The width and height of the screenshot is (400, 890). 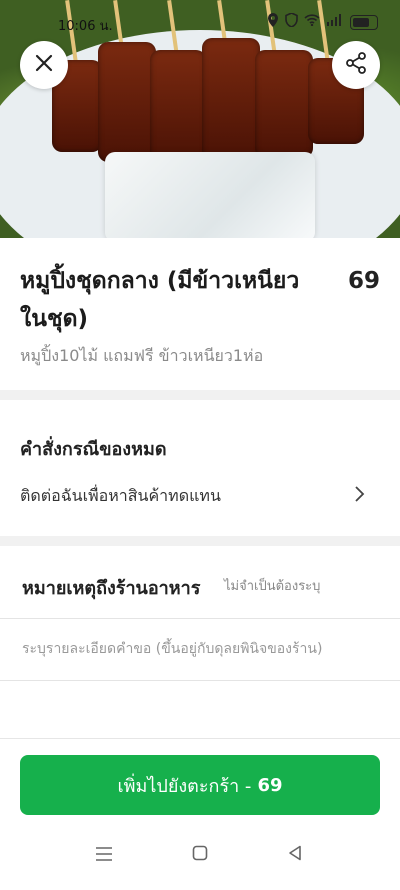 I want to click on item-description: หมูปิ้ง10ไม้ แถมฟรี ข้าวเหนียว1ห่อ, so click(x=142, y=355).